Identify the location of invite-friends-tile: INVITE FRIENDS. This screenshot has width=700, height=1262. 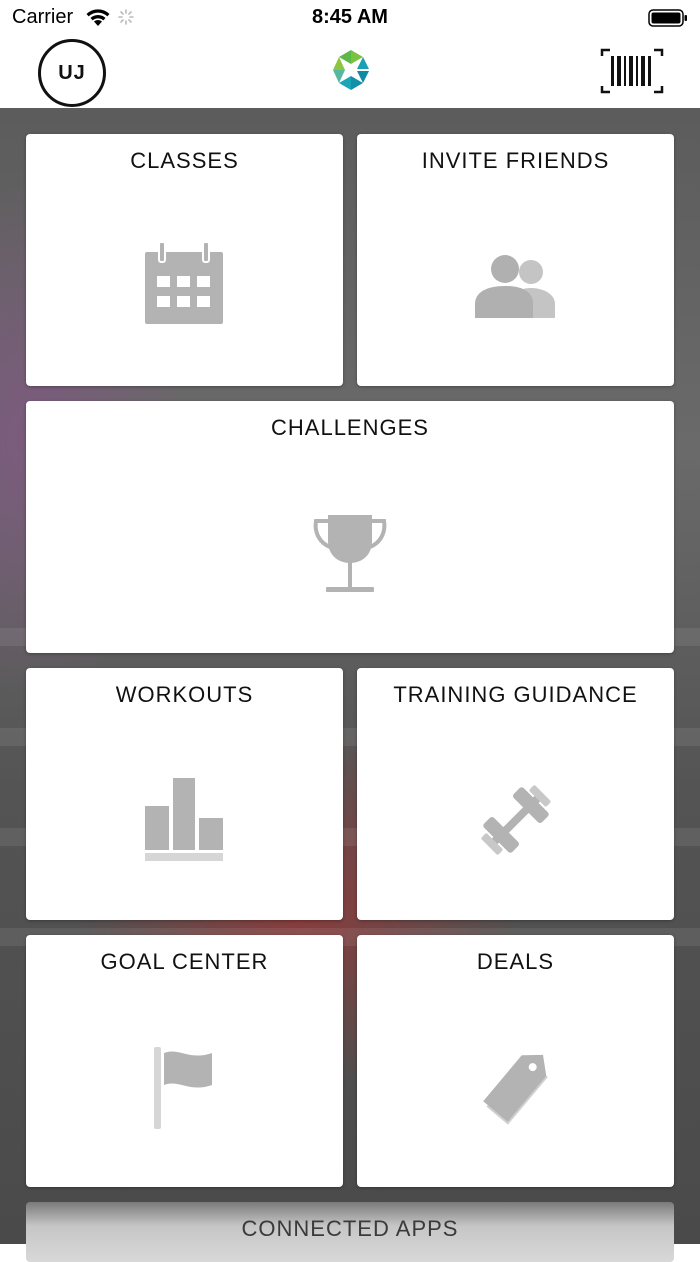
(515, 260).